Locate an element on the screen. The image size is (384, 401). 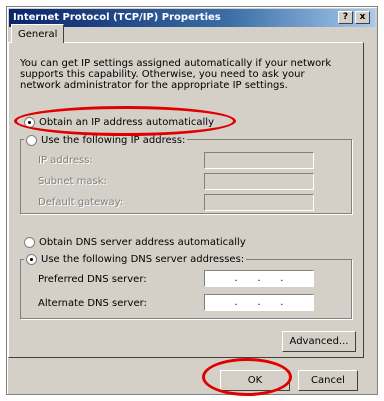
help-button: ? is located at coordinates (345, 17).